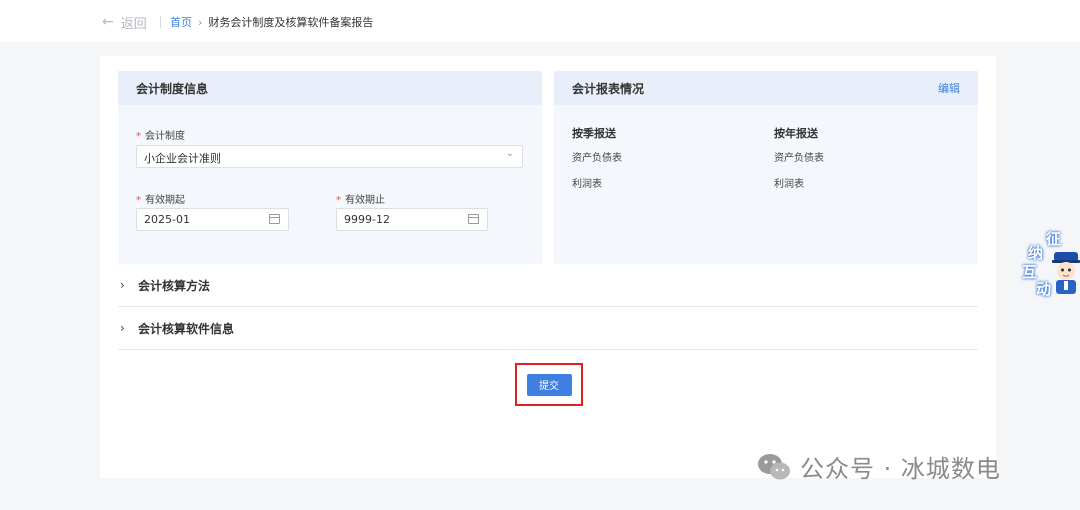 Image resolution: width=1080 pixels, height=510 pixels. What do you see at coordinates (1036, 253) in the screenshot?
I see `mascot-char: 纳` at bounding box center [1036, 253].